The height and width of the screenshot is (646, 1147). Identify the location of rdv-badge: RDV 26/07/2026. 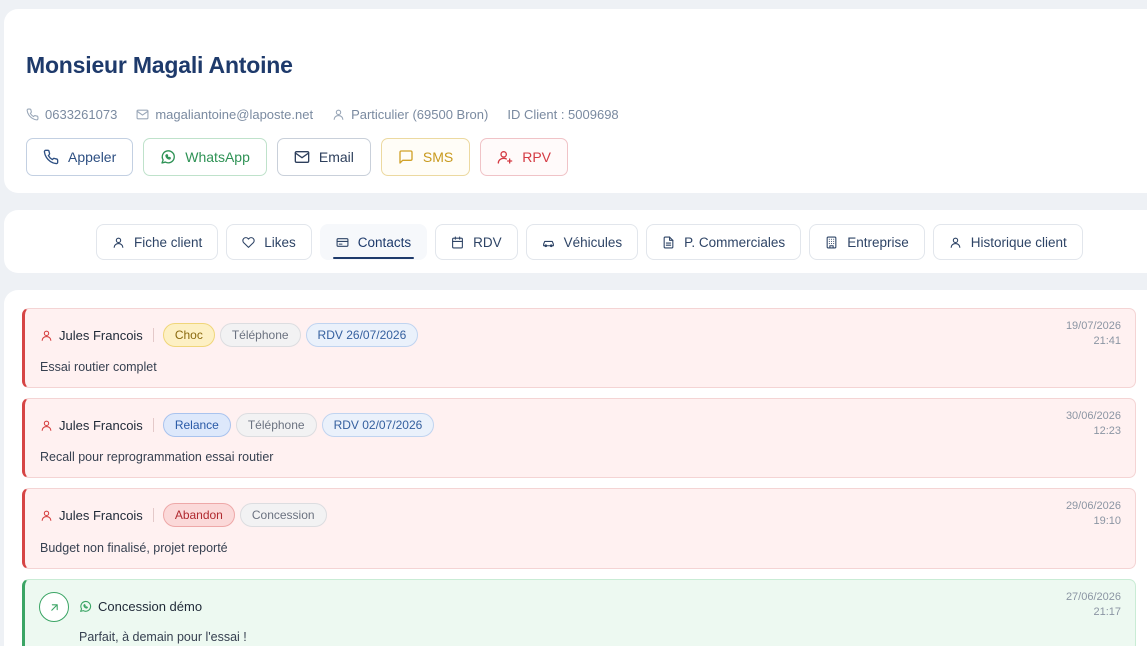
(362, 335).